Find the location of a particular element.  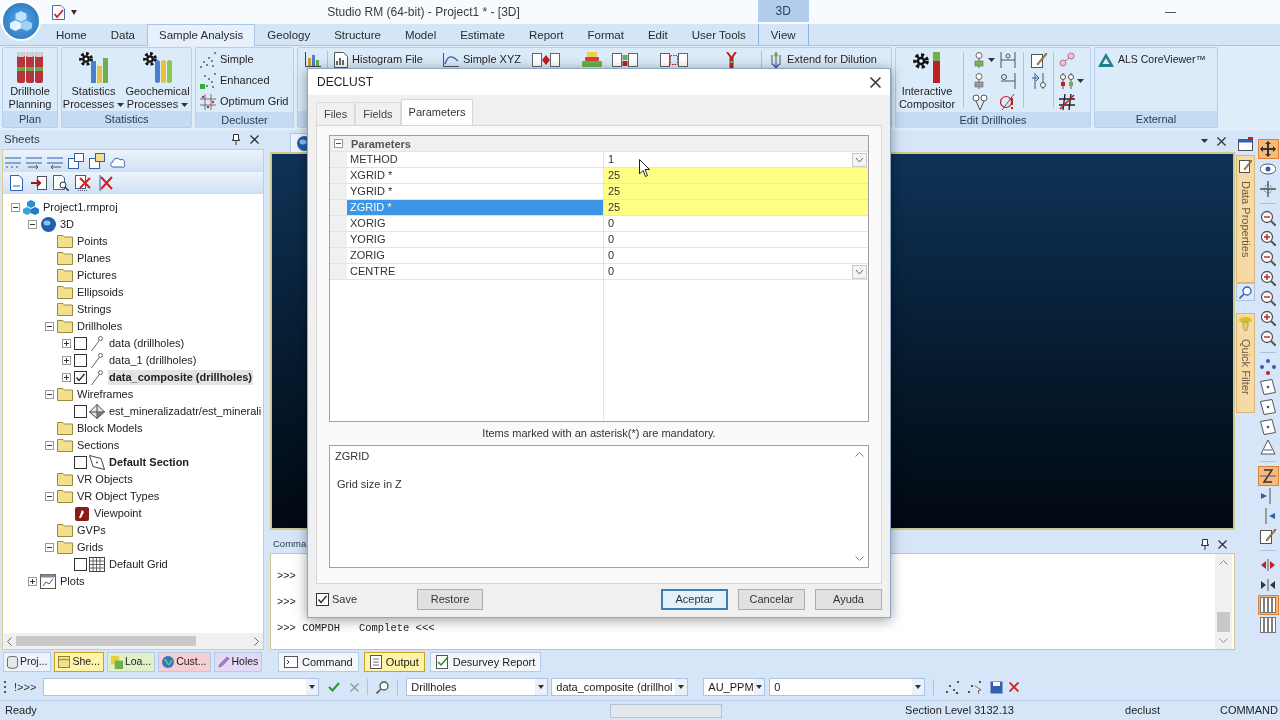

dialog-button: Ayuda is located at coordinates (848, 599).